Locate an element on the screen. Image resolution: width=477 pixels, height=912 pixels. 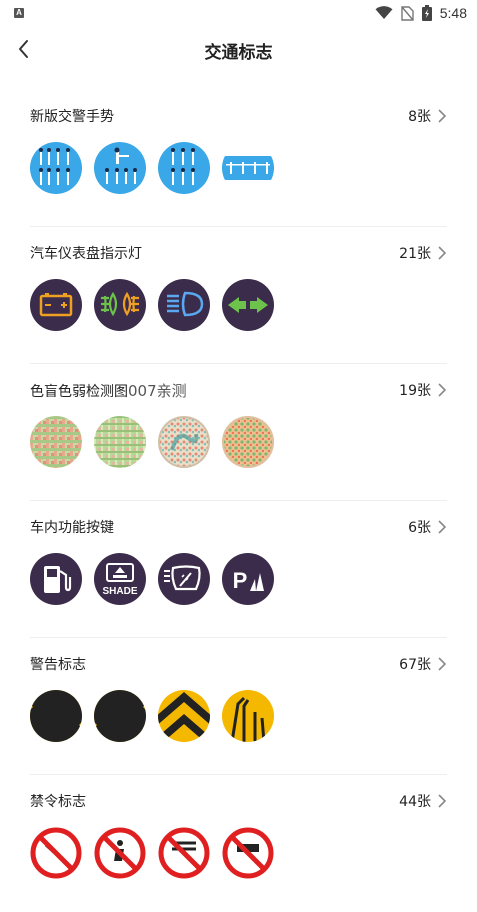
section-header: 车内功能按键 6张 is located at coordinates (238, 527).